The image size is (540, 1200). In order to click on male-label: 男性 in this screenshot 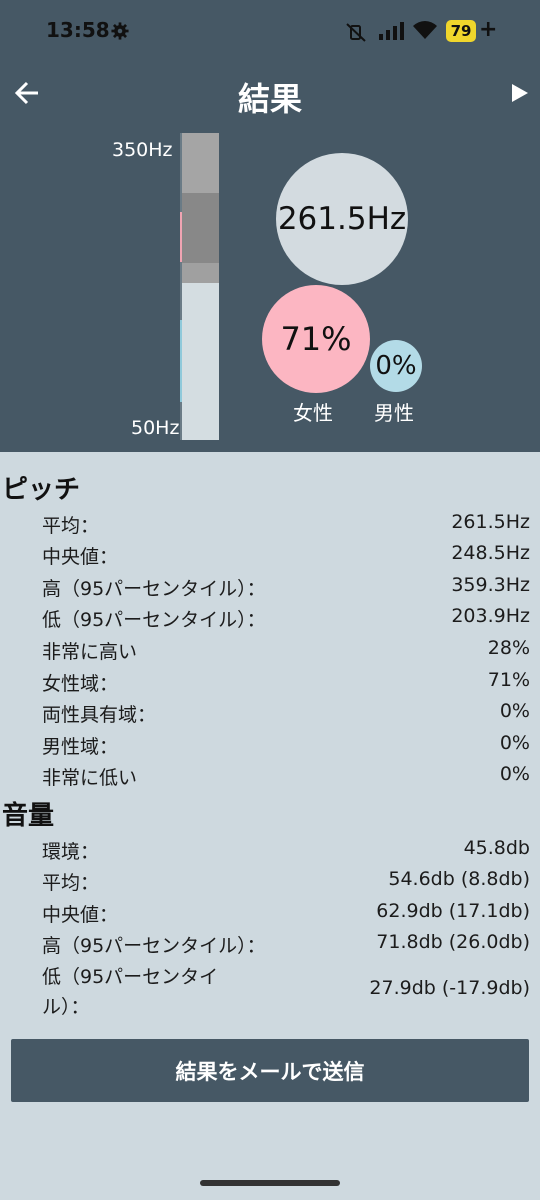, I will do `click(394, 413)`.